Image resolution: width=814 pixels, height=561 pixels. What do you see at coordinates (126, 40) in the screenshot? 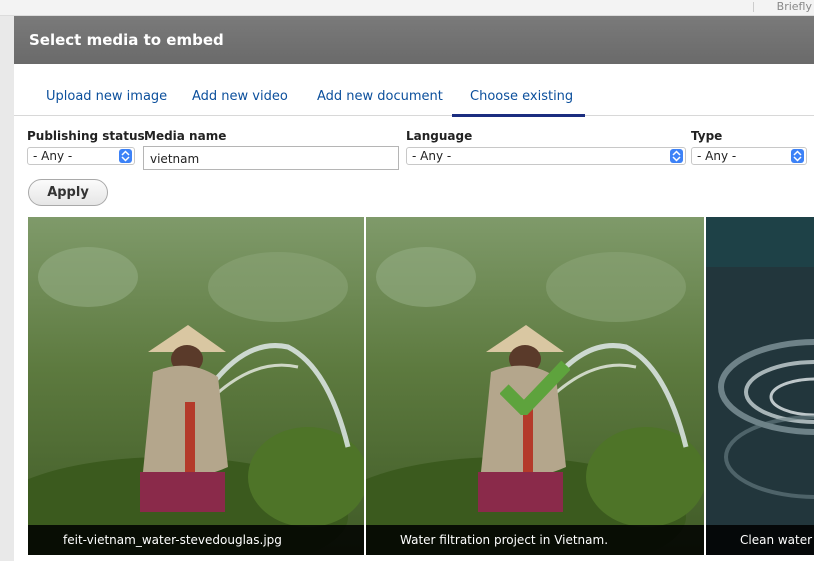
I see `dialog-title: Select media to embed` at bounding box center [126, 40].